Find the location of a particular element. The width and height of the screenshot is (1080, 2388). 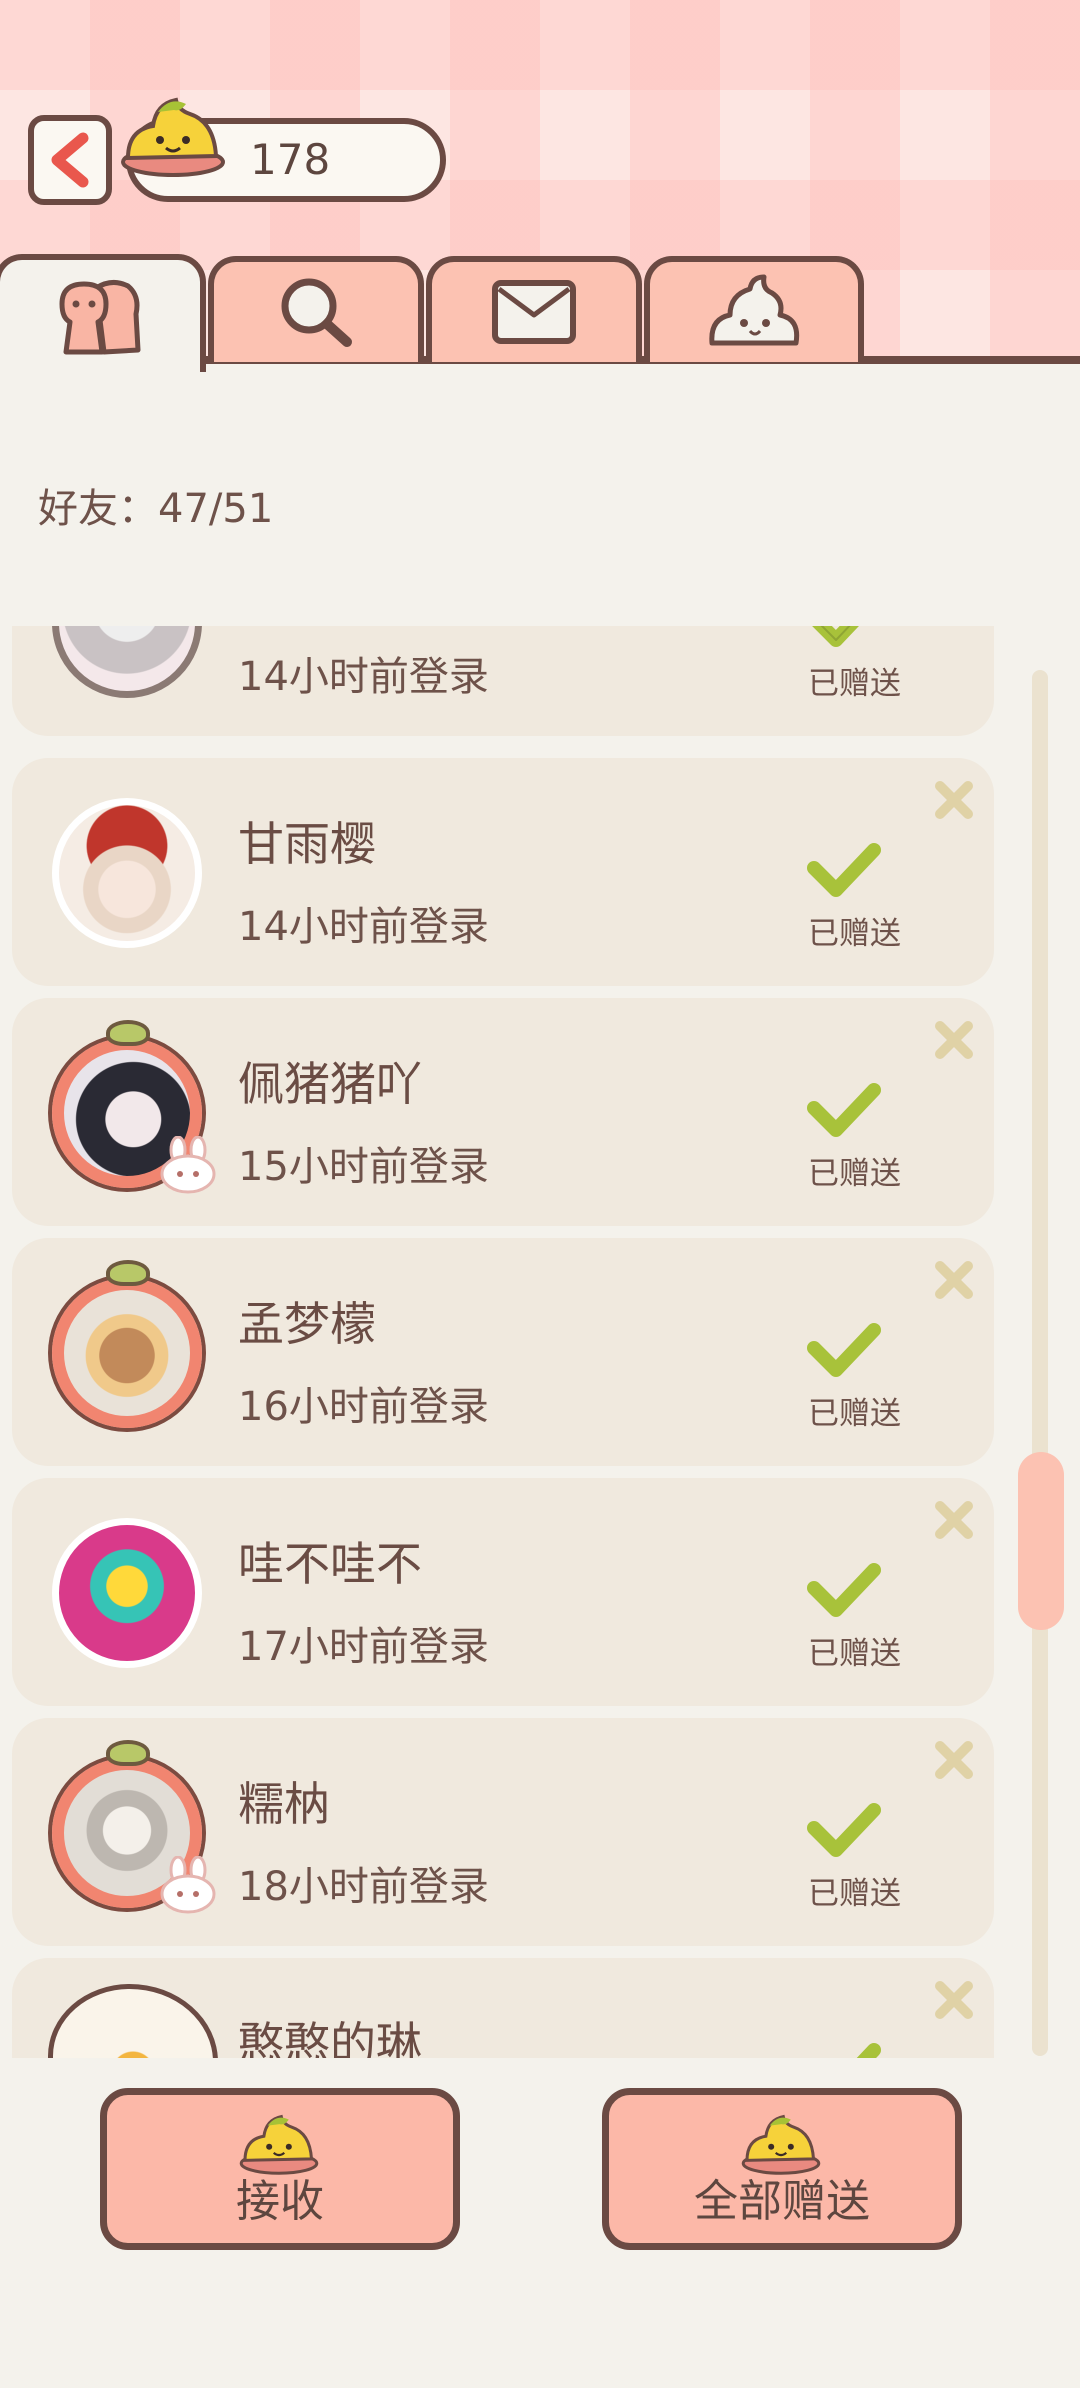

list-item: 甘雨樱 14小时前登录 已赠送 is located at coordinates (503, 872).